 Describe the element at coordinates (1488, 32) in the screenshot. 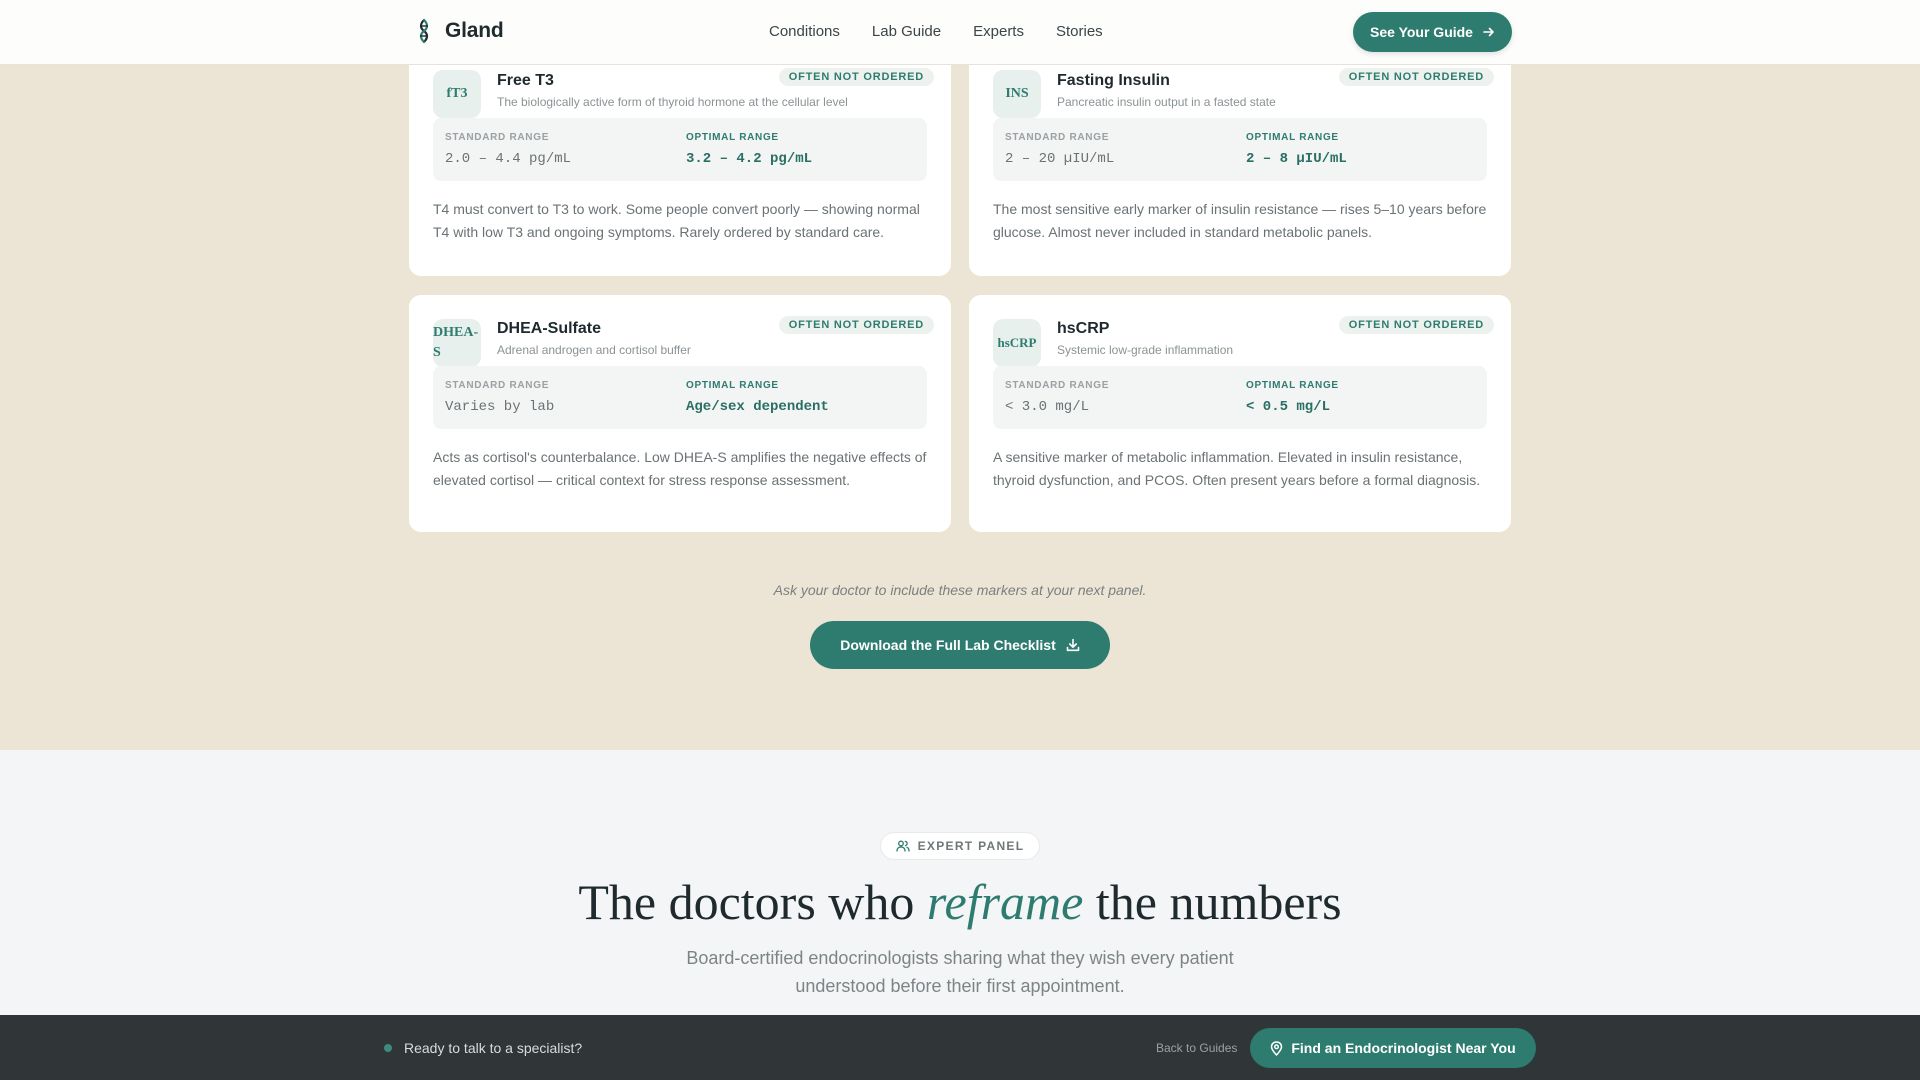

I see `arrow-right-icon` at that location.